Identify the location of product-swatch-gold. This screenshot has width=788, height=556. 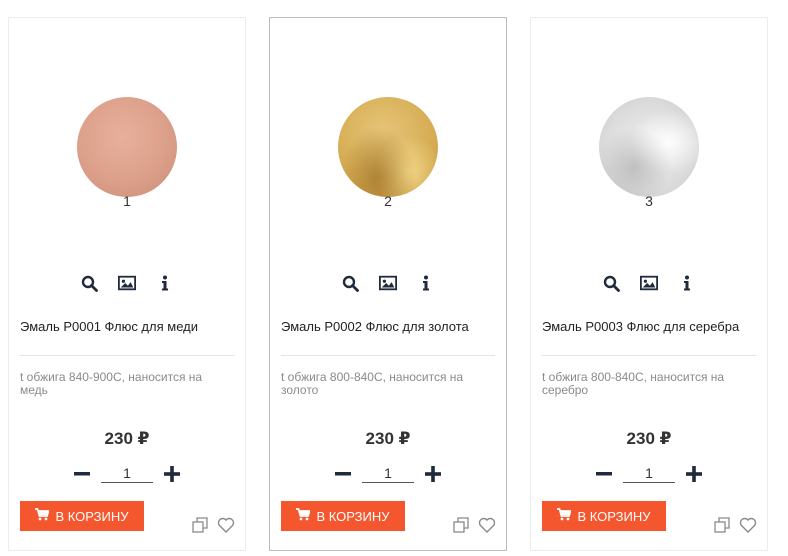
(388, 147).